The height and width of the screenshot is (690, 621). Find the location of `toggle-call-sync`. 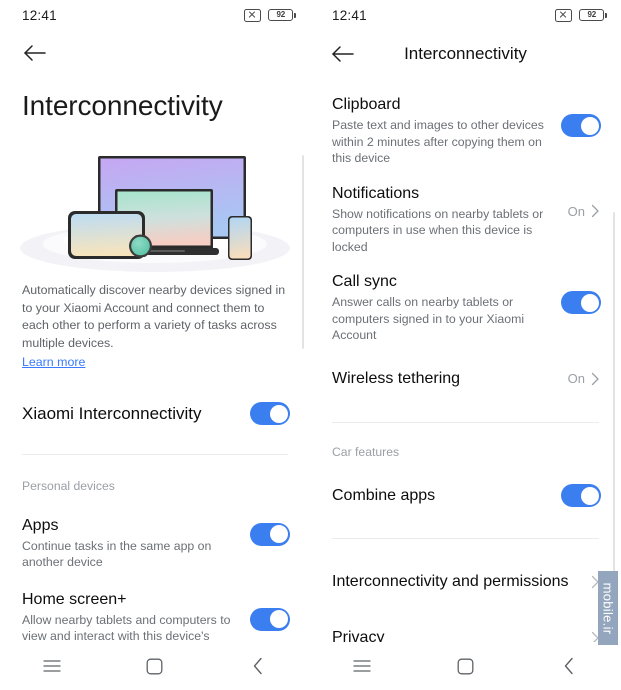

toggle-call-sync is located at coordinates (581, 302).